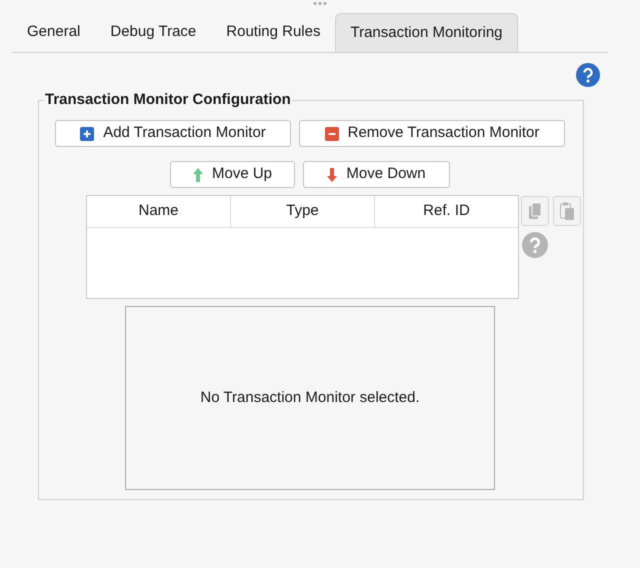 This screenshot has height=568, width=640. What do you see at coordinates (376, 174) in the screenshot?
I see `button: Move Down` at bounding box center [376, 174].